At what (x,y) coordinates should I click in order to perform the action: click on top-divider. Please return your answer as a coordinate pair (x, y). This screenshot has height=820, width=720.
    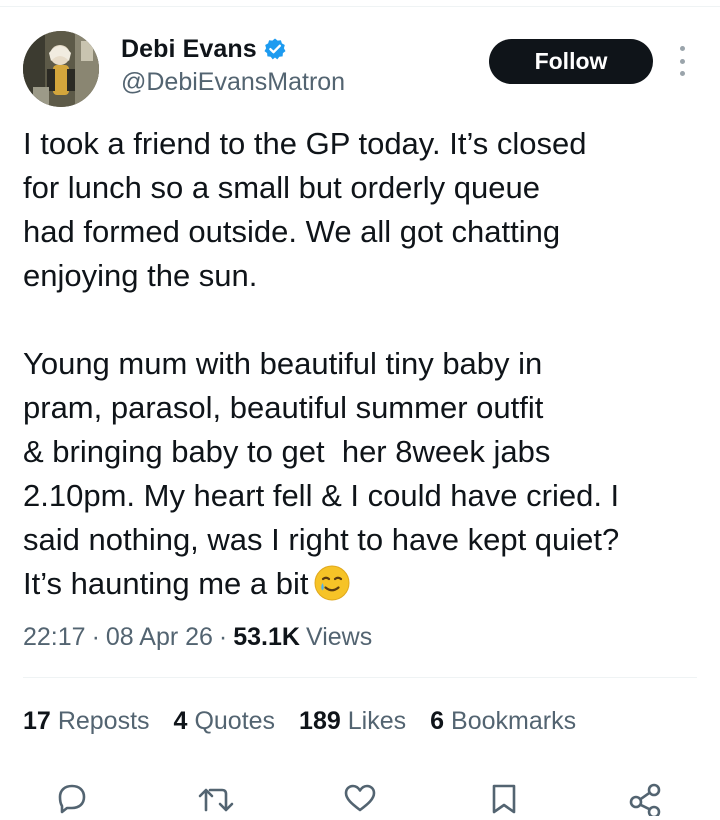
    Looking at the image, I should click on (360, 6).